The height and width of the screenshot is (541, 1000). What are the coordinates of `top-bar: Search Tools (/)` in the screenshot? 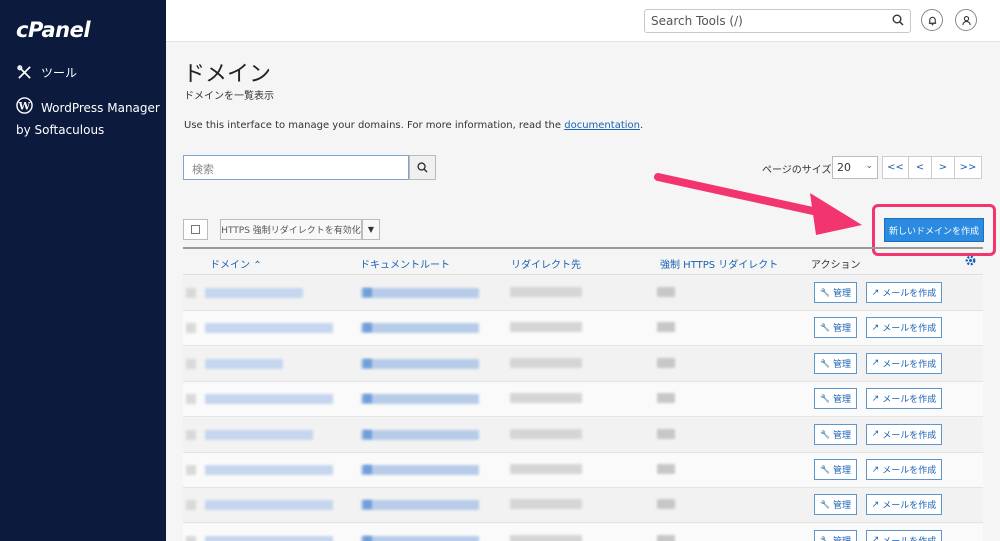 It's located at (583, 21).